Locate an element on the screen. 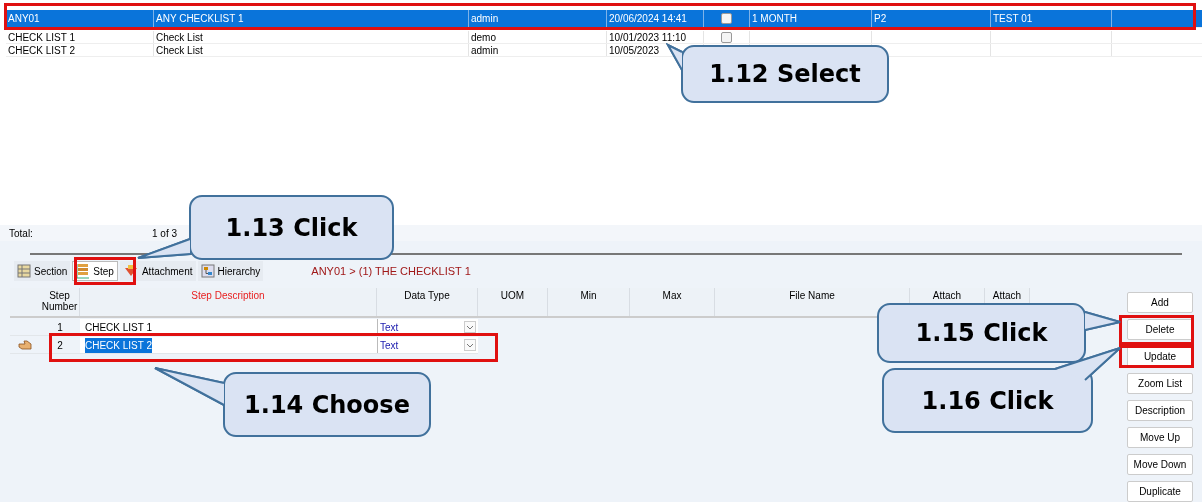  action-button: Description is located at coordinates (1160, 410).